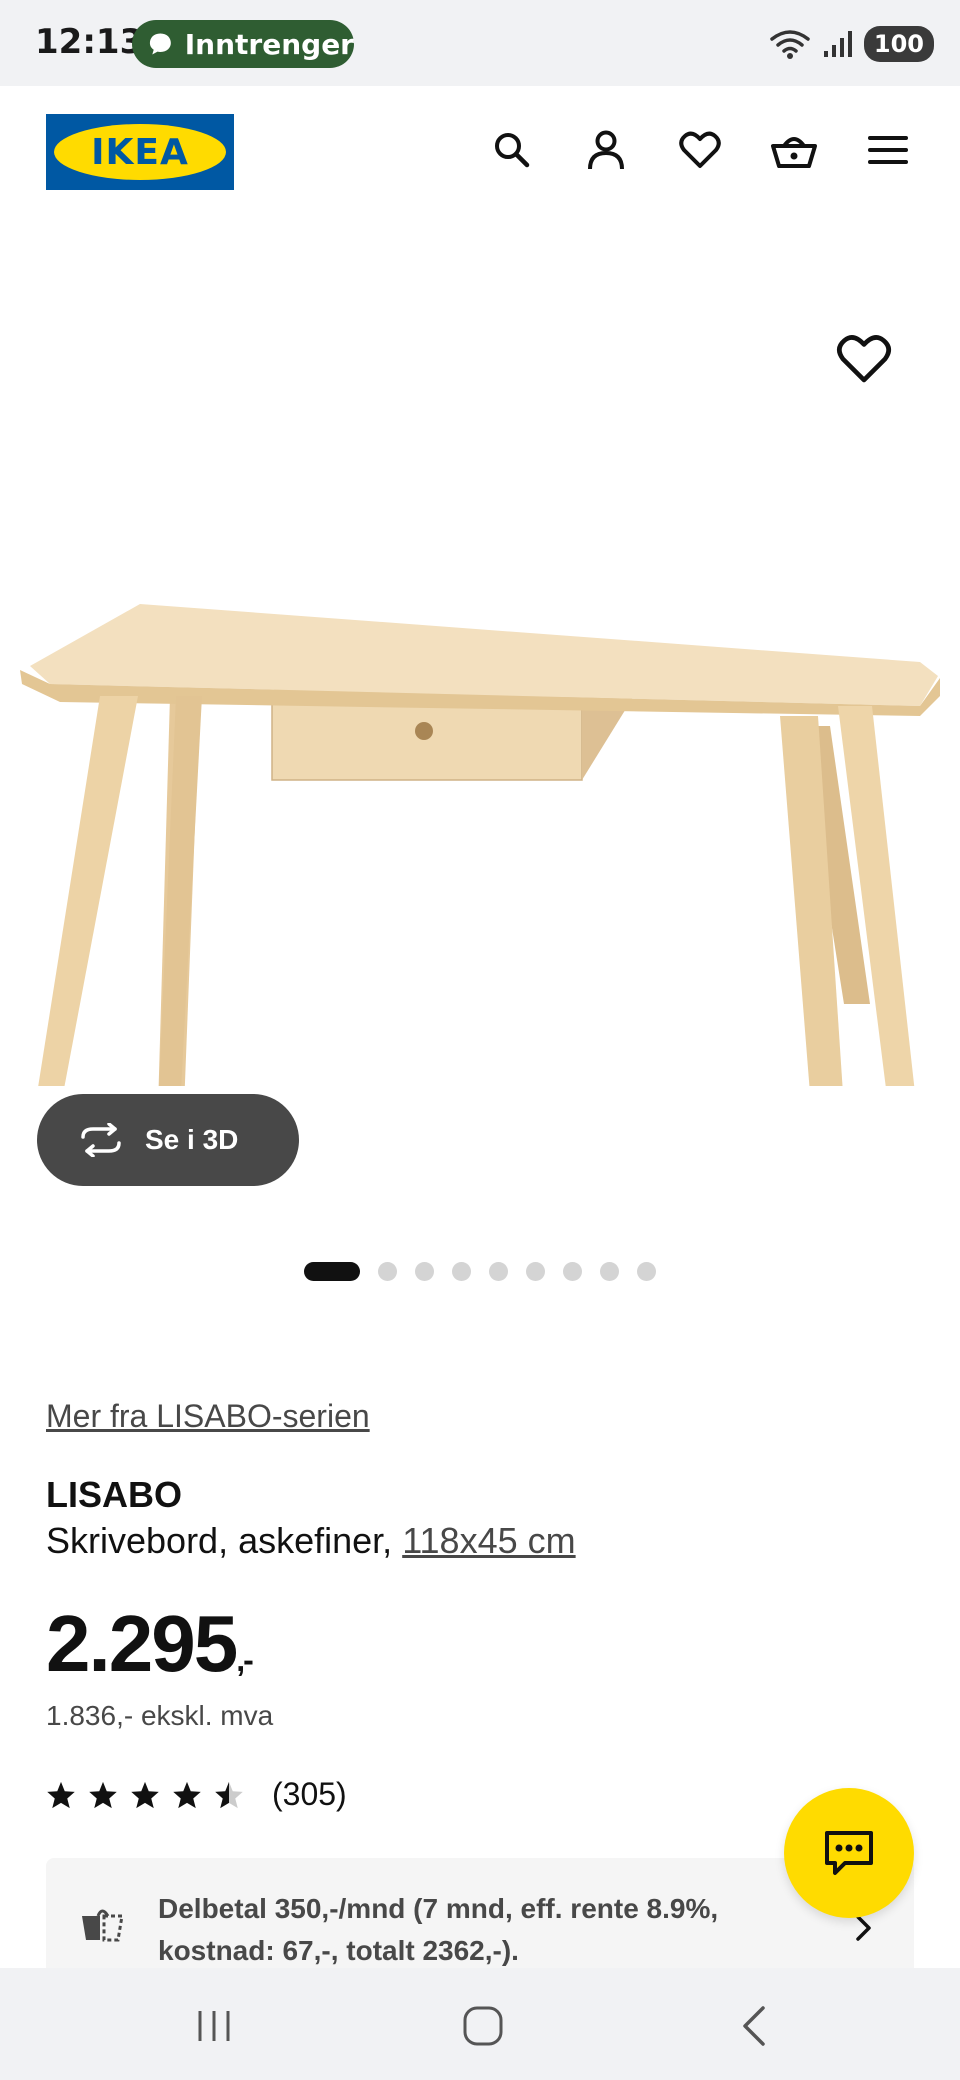  I want to click on account-icon, so click(606, 150).